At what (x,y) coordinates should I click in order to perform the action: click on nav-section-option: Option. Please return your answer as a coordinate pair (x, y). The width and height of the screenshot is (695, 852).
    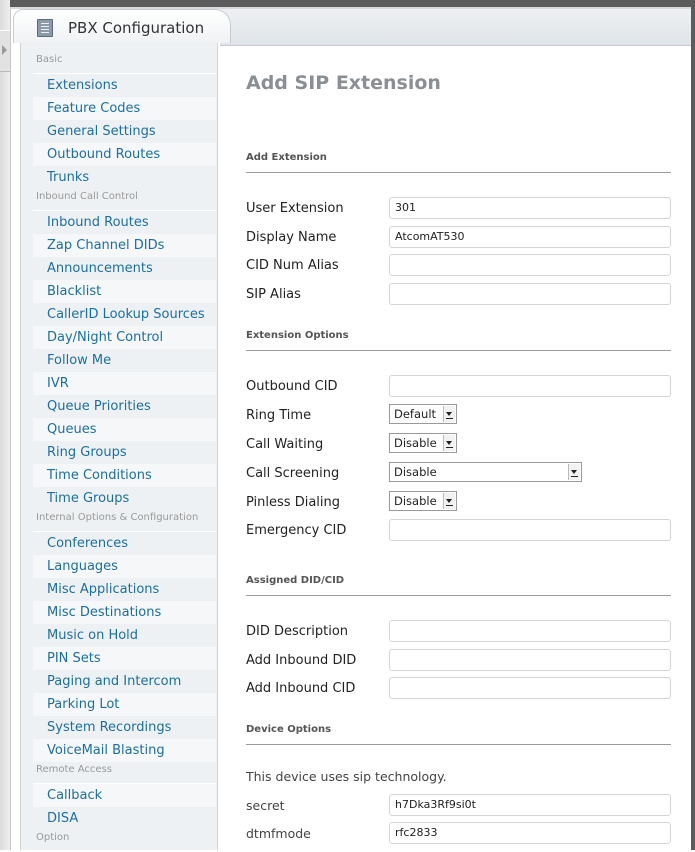
    Looking at the image, I should click on (124, 841).